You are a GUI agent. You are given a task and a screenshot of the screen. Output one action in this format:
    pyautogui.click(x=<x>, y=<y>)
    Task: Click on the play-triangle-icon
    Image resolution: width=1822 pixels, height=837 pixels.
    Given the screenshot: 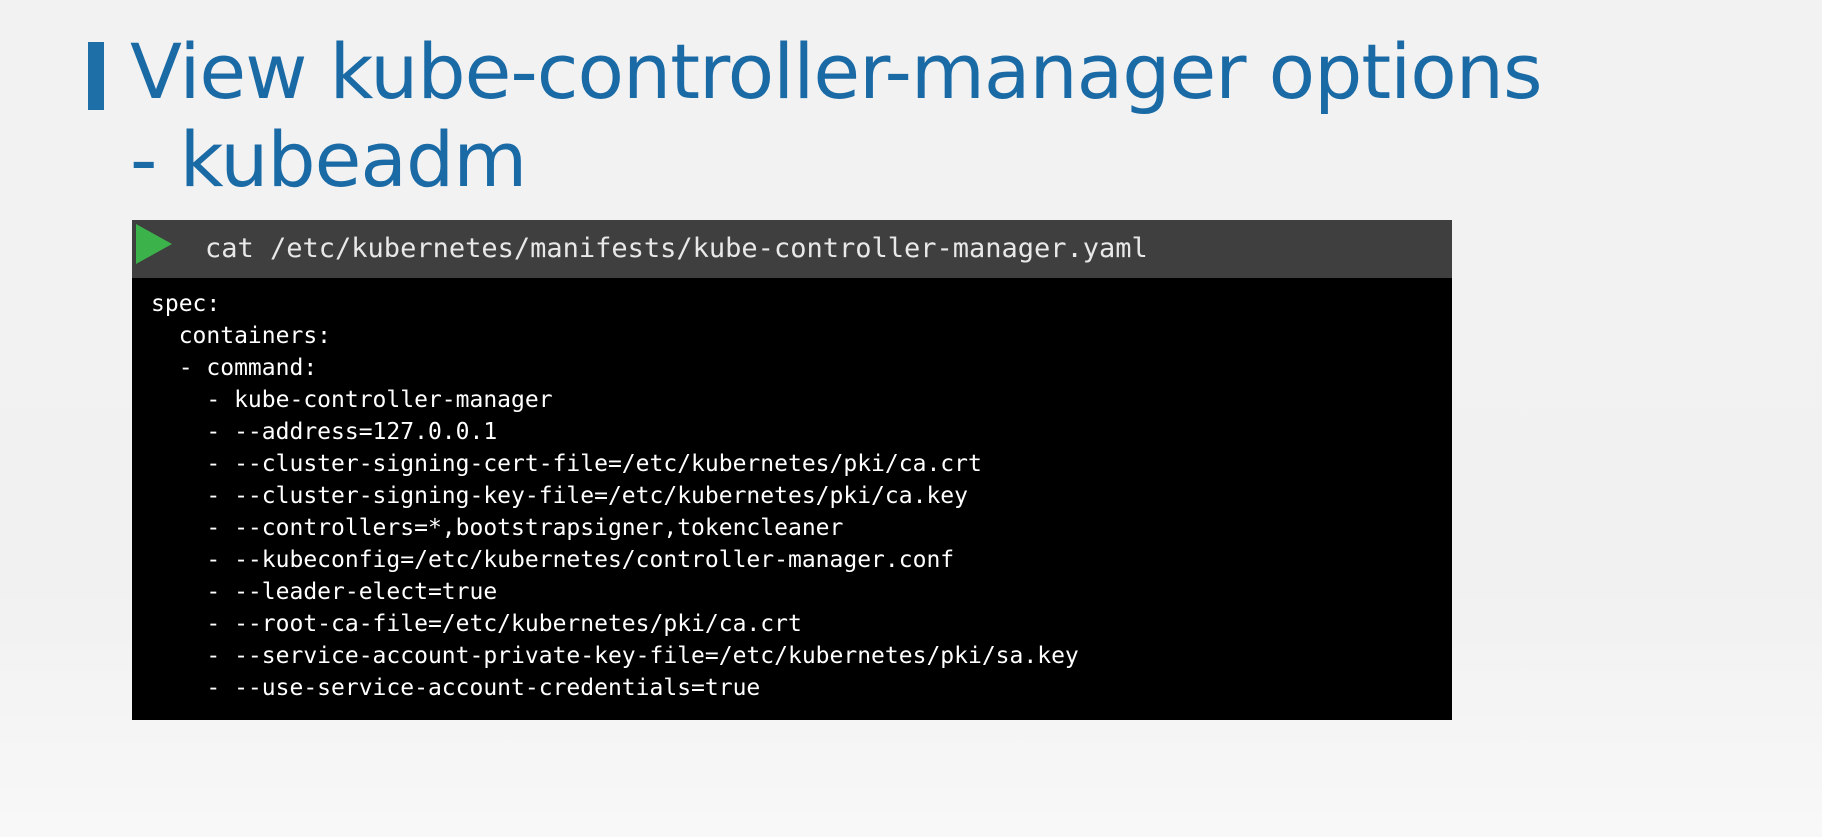 What is the action you would take?
    pyautogui.click(x=154, y=244)
    